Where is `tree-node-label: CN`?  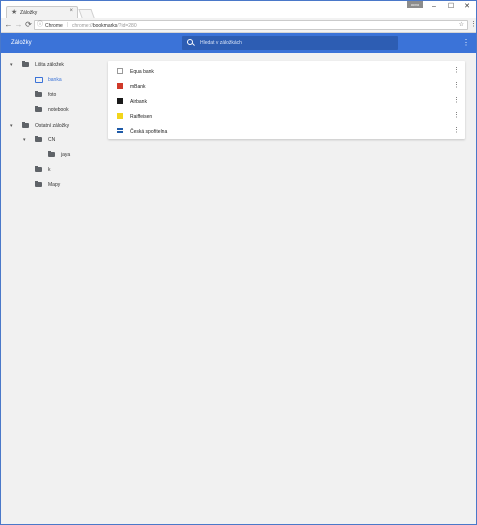
tree-node-label: CN is located at coordinates (52, 140).